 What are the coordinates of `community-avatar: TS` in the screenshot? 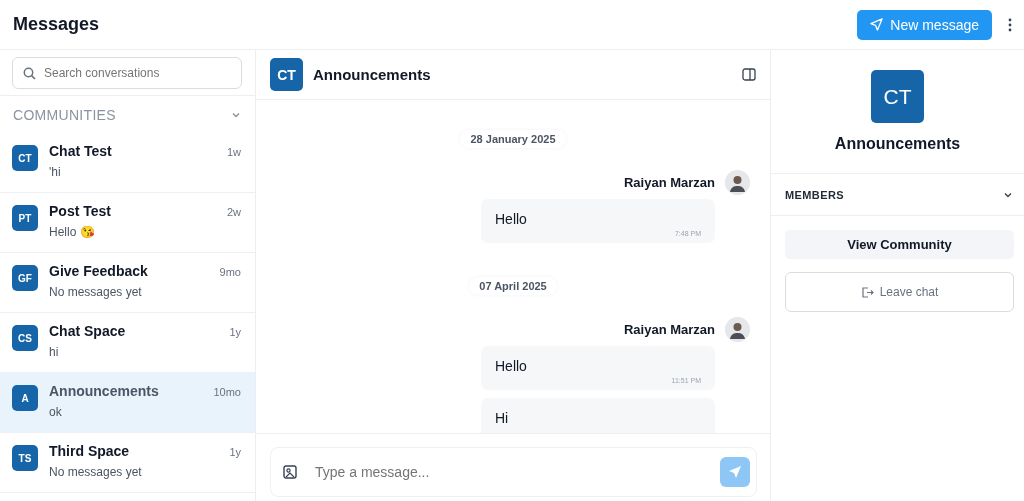 It's located at (25, 458).